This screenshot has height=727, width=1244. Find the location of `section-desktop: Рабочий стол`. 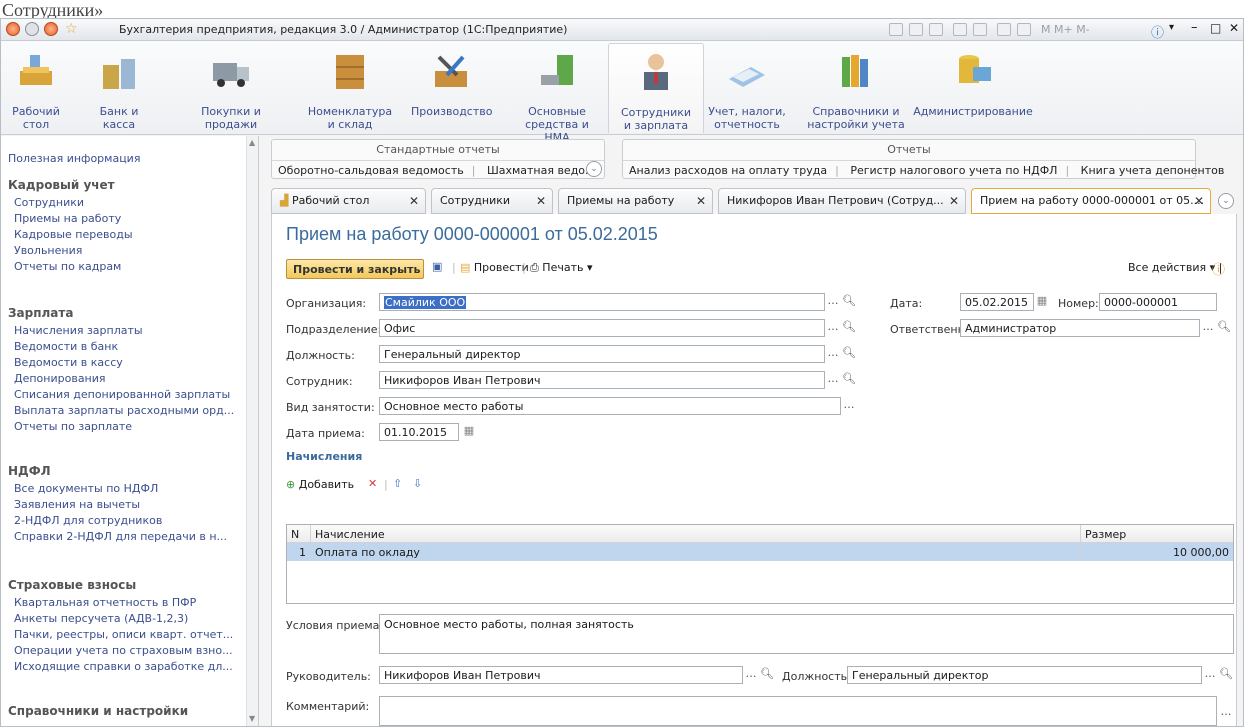

section-desktop: Рабочий стол is located at coordinates (36, 88).